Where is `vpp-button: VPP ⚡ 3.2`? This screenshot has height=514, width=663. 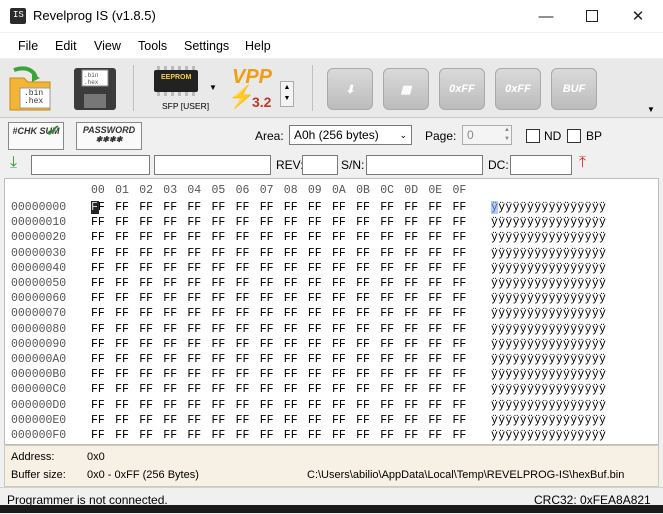
vpp-button: VPP ⚡ 3.2 is located at coordinates (253, 88).